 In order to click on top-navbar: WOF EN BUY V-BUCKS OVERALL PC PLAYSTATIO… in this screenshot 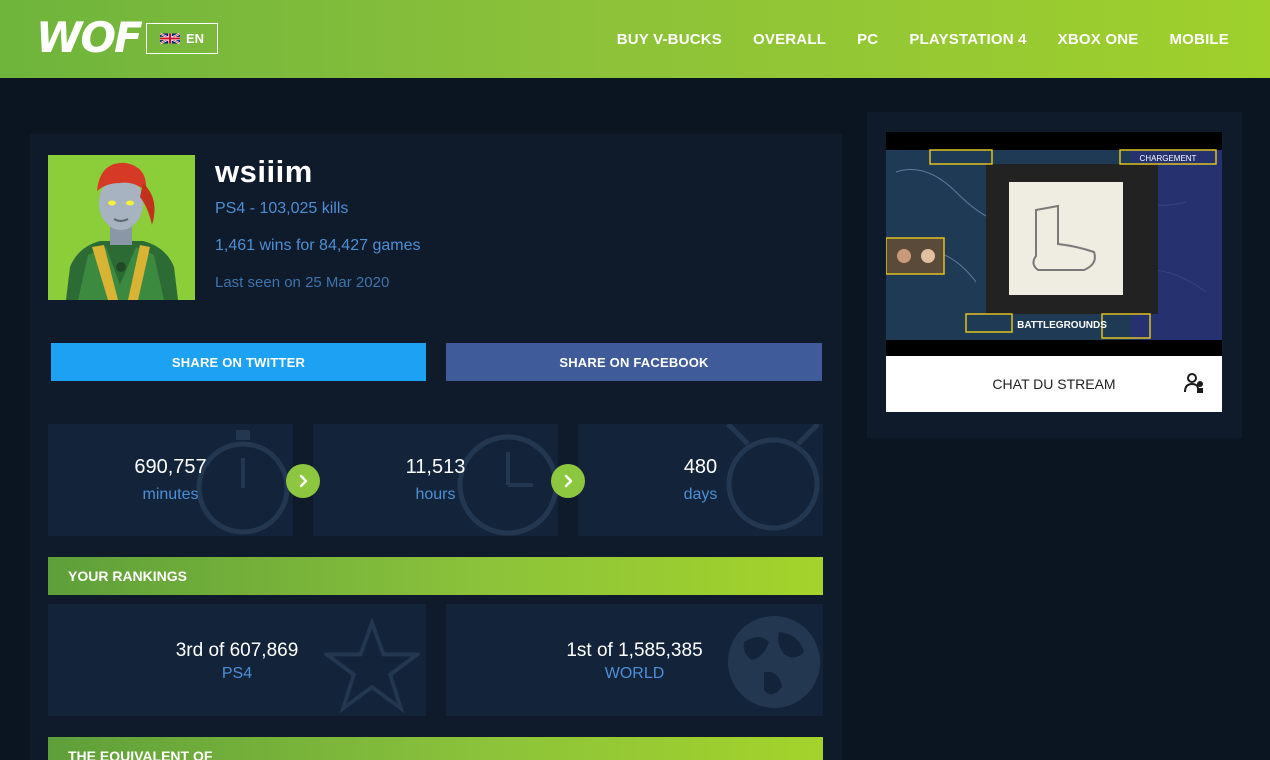, I will do `click(635, 39)`.